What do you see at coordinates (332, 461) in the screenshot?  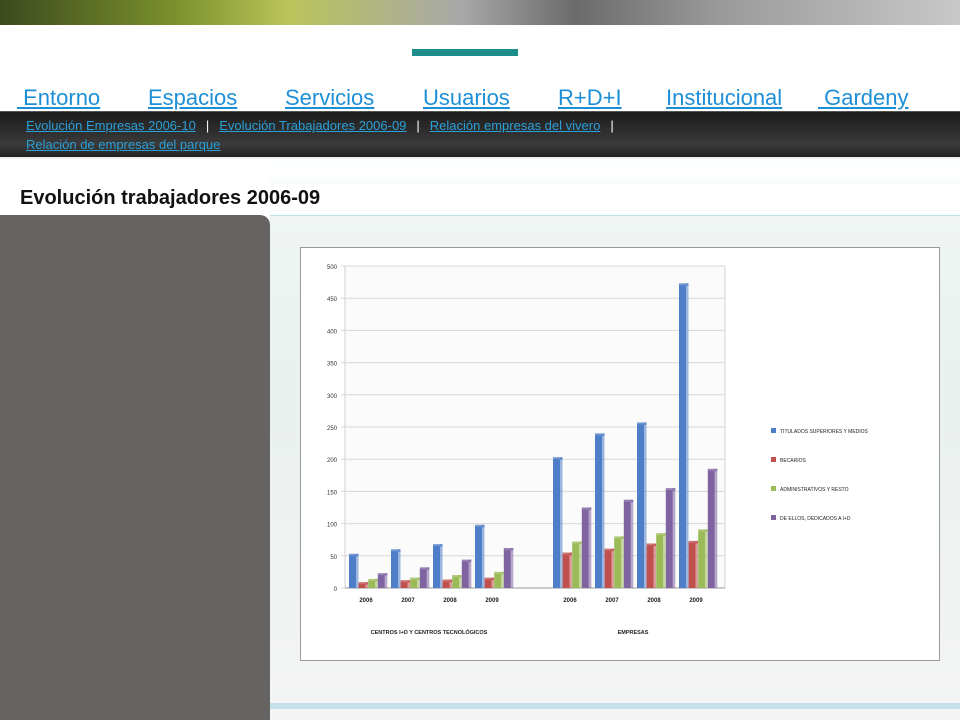 I see `y-tick-label: 200` at bounding box center [332, 461].